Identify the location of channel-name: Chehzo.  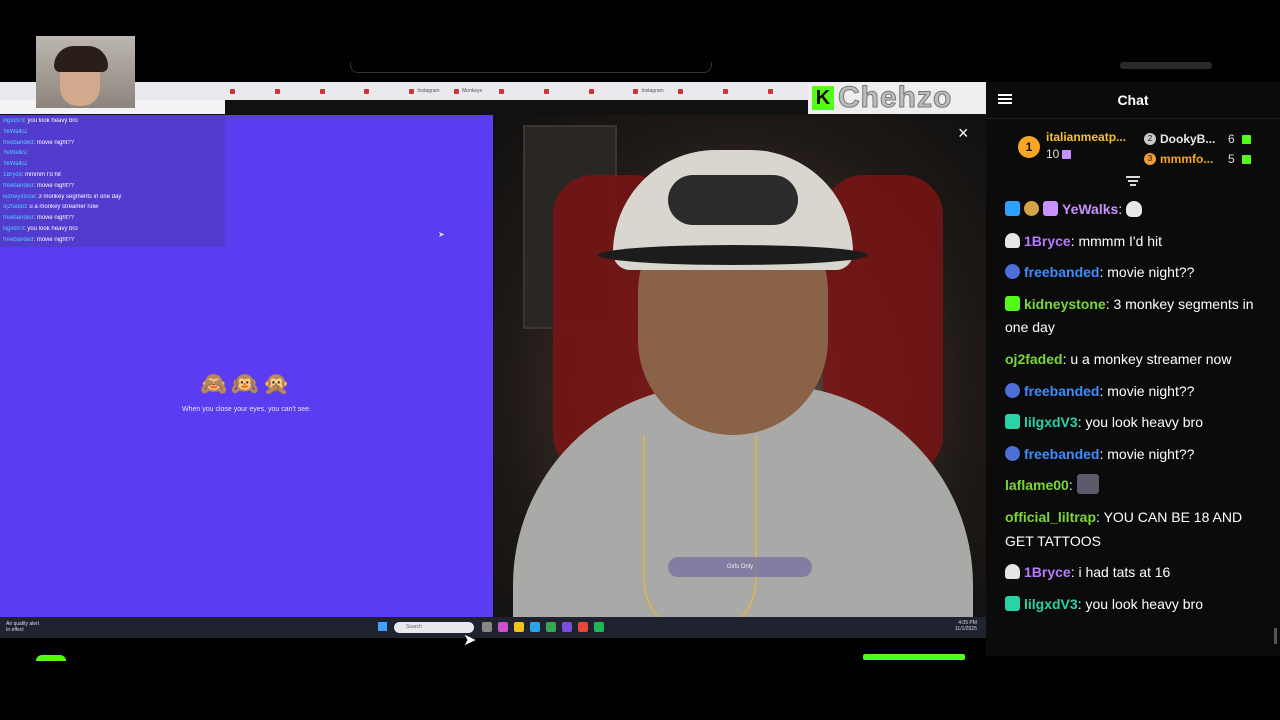
(895, 98).